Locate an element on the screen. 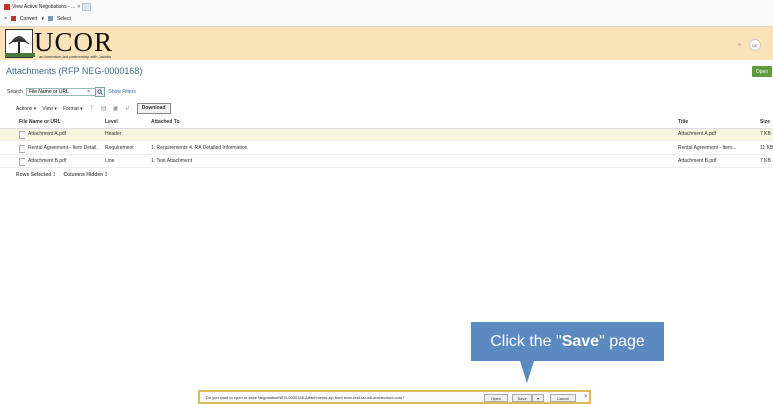 The width and height of the screenshot is (773, 404). column-header-attached-to: Attached To is located at coordinates (351, 122).